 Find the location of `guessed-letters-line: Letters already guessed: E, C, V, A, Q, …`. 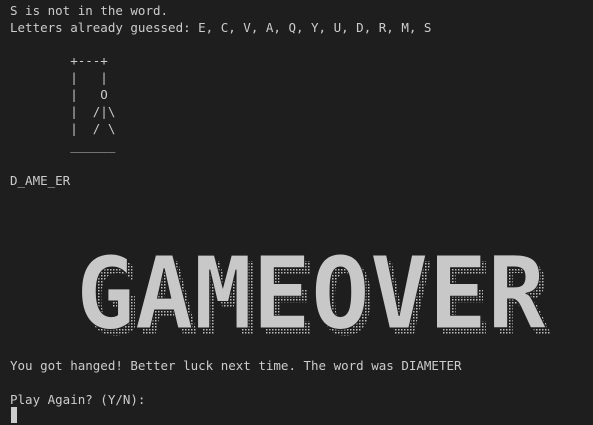

guessed-letters-line: Letters already guessed: E, C, V, A, Q, … is located at coordinates (221, 27).